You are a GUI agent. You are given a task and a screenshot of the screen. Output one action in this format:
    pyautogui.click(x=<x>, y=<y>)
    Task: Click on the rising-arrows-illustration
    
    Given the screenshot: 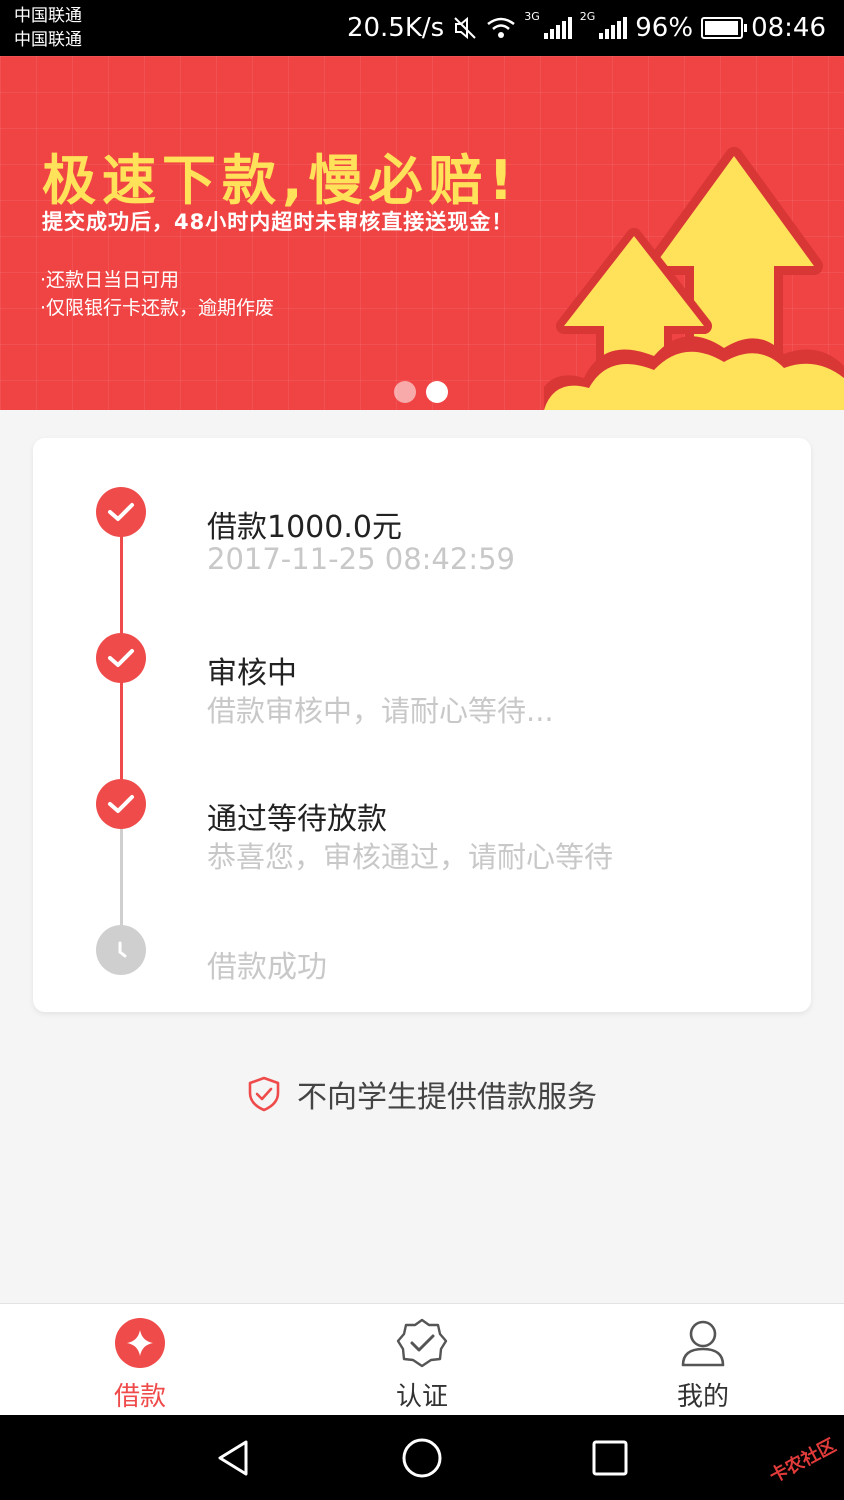 What is the action you would take?
    pyautogui.click(x=694, y=278)
    